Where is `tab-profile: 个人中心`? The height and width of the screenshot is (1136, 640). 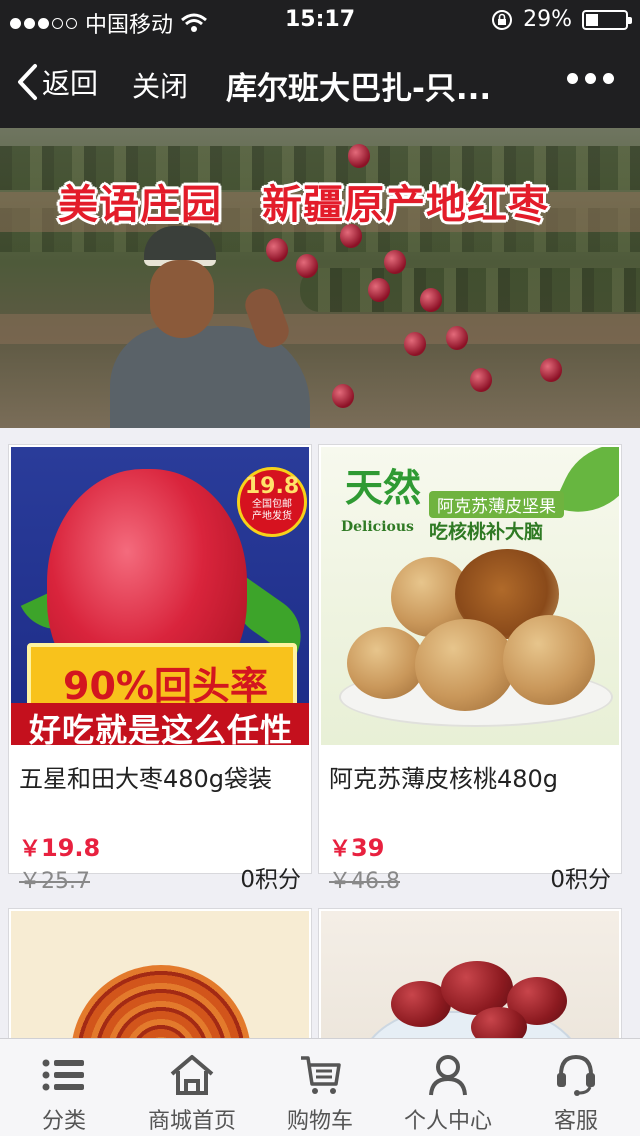
tab-profile: 个人中心 is located at coordinates (448, 1087).